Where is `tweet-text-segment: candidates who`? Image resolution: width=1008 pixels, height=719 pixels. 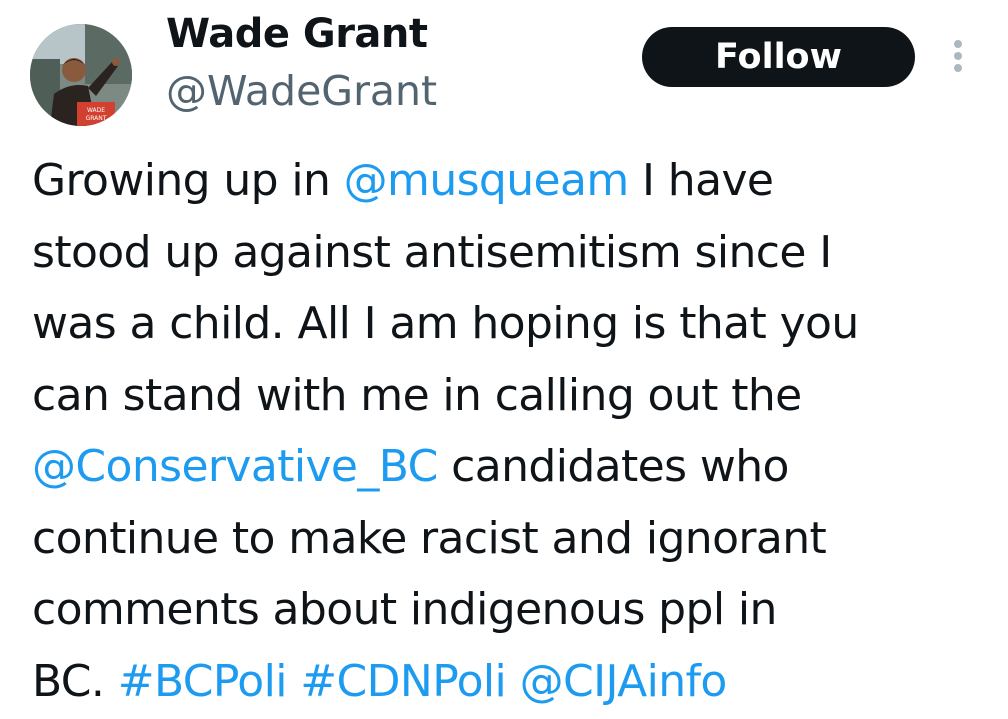
tweet-text-segment: candidates who is located at coordinates (613, 466).